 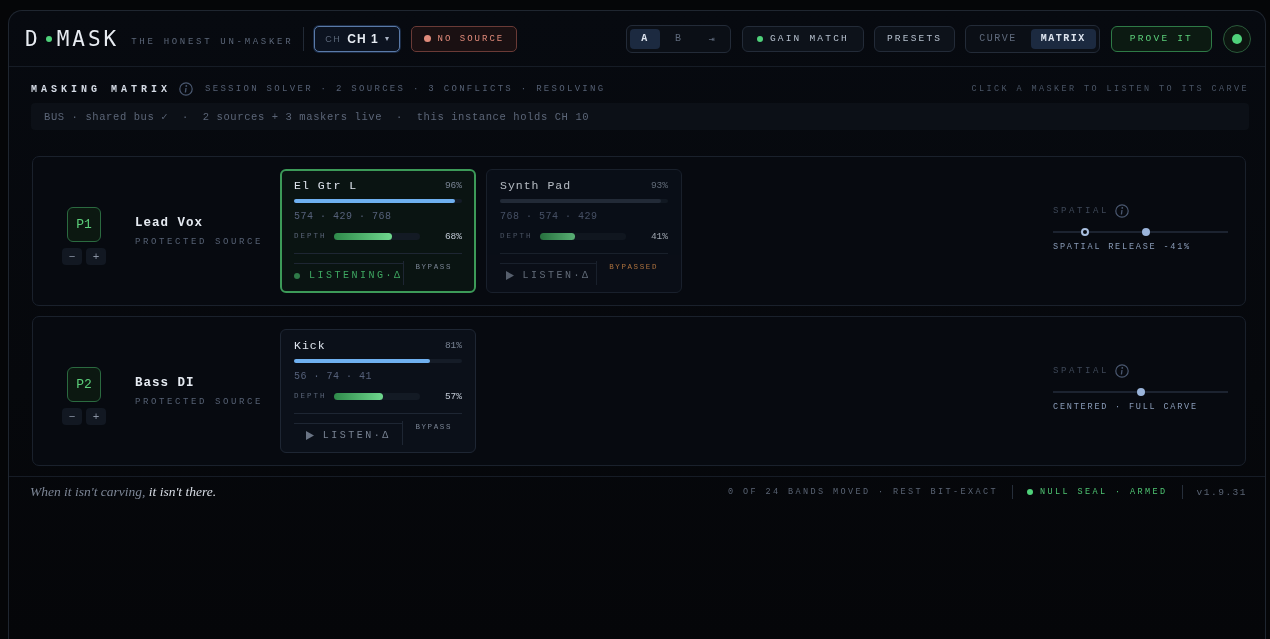 I want to click on depth-reading: 68%, so click(x=453, y=236).